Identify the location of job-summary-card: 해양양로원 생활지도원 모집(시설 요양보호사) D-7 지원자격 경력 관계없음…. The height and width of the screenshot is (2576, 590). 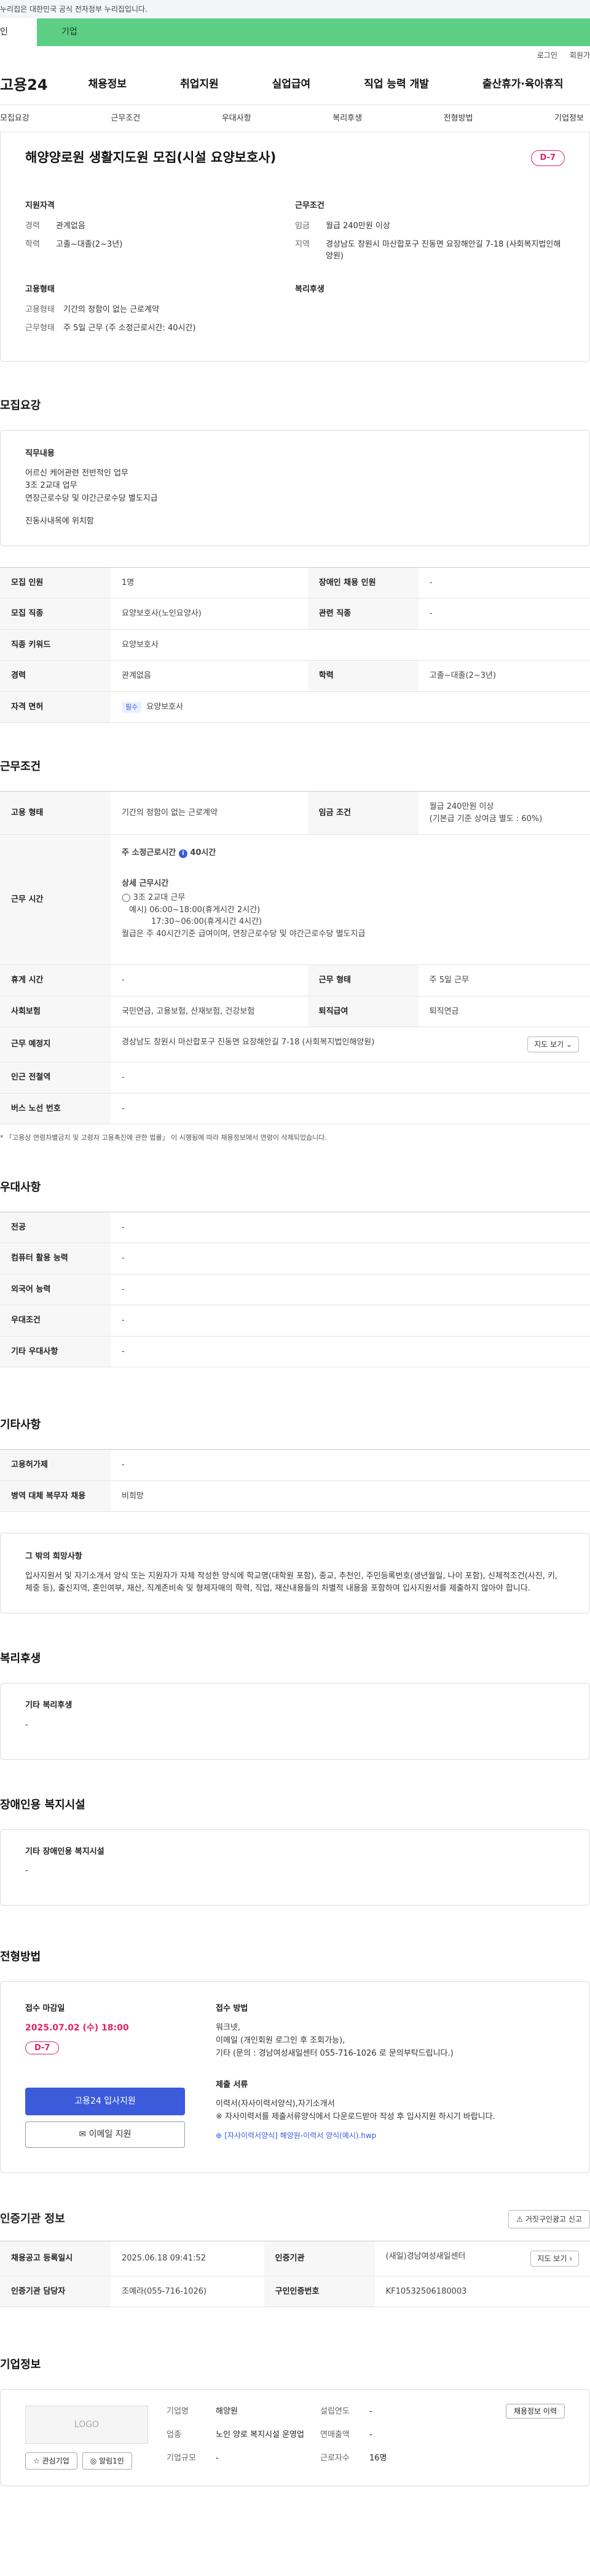
(295, 247).